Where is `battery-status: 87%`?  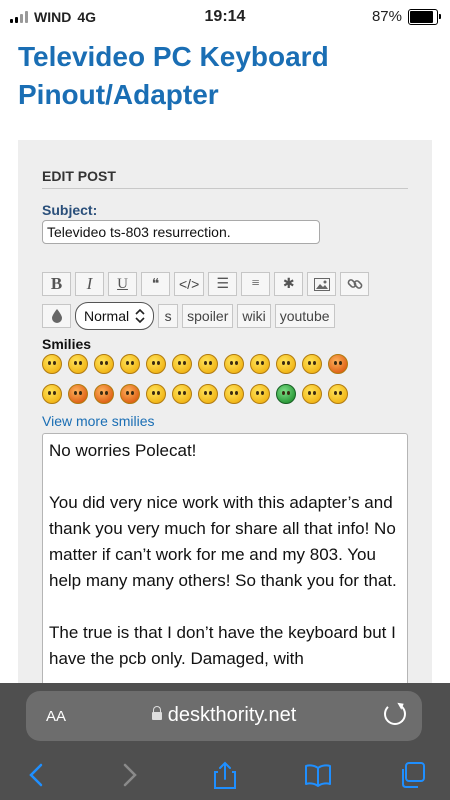 battery-status: 87% is located at coordinates (406, 16).